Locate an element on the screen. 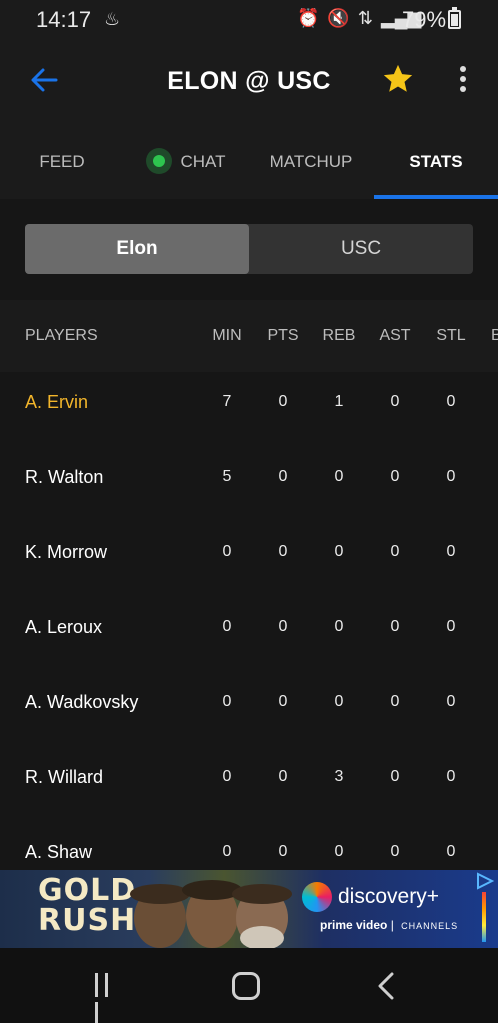 The image size is (498, 1023). data-icon: ⇅ is located at coordinates (365, 18).